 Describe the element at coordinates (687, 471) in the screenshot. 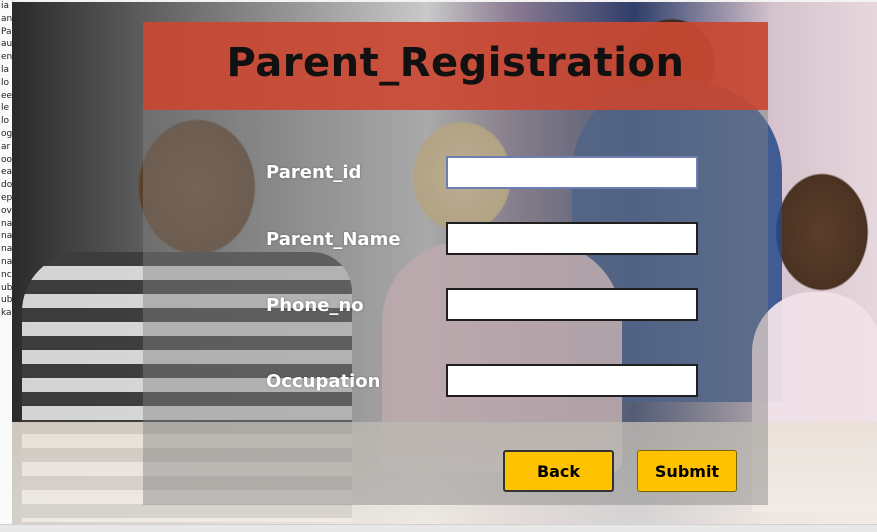

I see `submit-button: Submit` at that location.